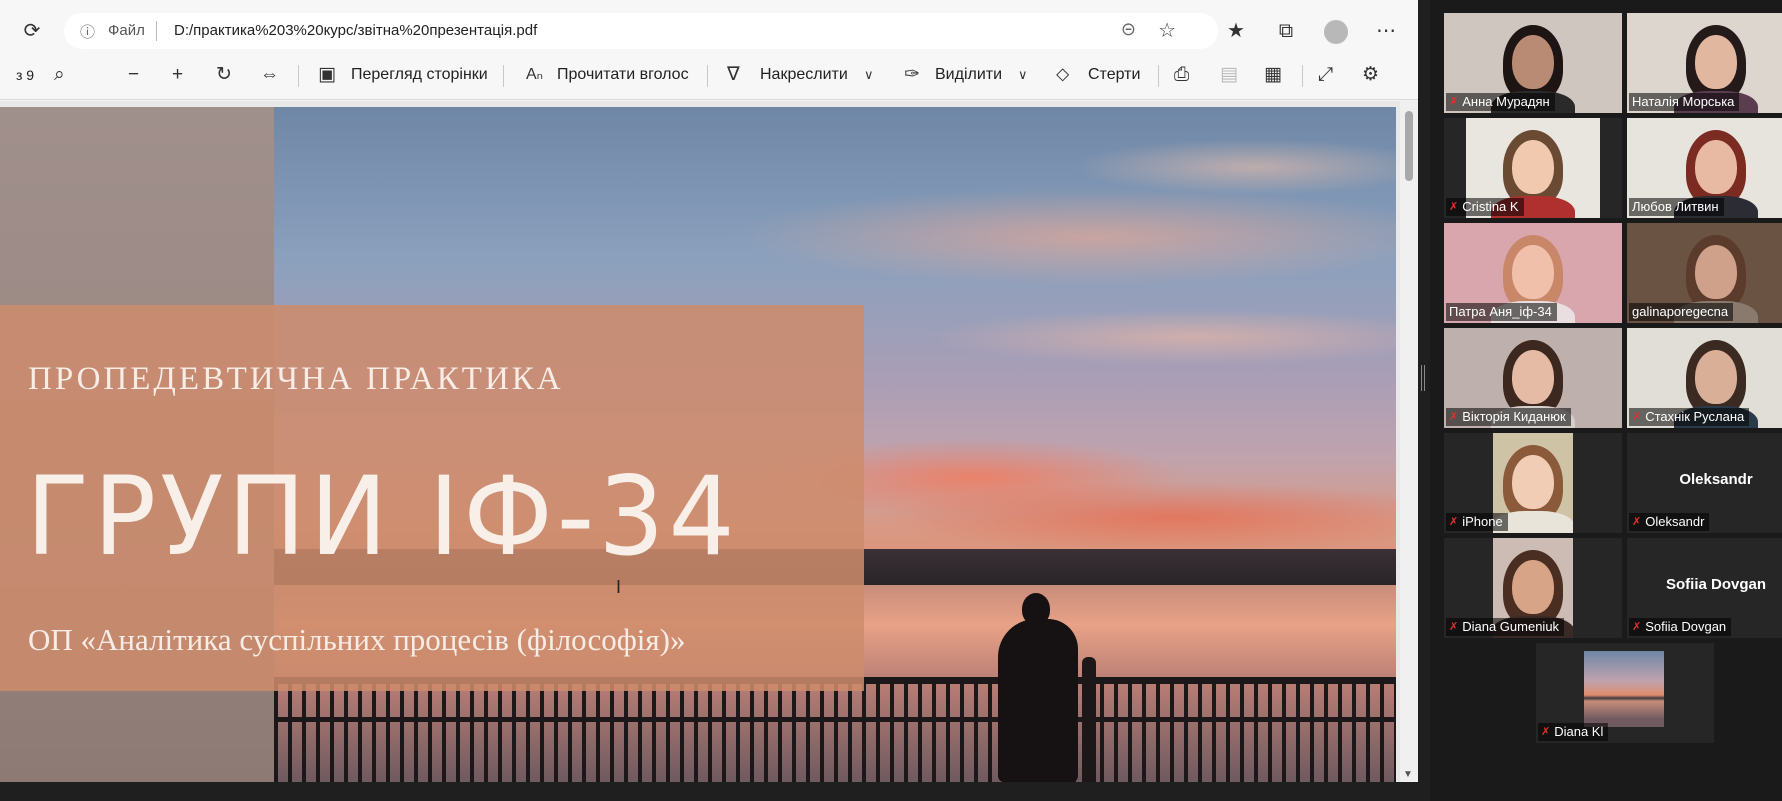 This screenshot has width=1782, height=801. I want to click on participant-tile: Sofiia Dovgan ✗ Sofiia Dovgan, so click(1704, 588).